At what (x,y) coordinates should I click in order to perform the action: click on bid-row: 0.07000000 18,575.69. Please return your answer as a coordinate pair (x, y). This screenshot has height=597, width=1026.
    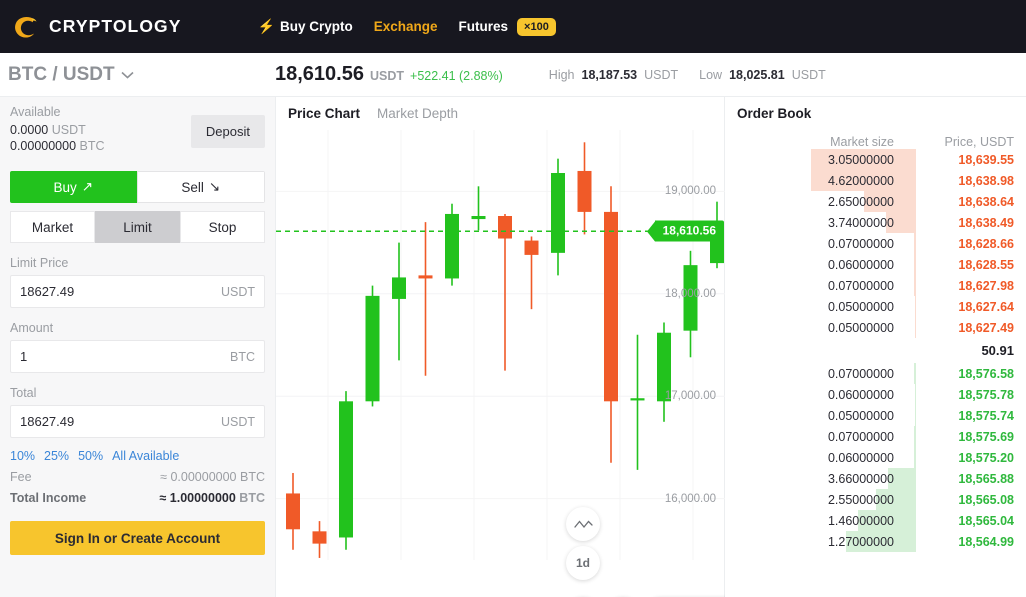
    Looking at the image, I should click on (875, 436).